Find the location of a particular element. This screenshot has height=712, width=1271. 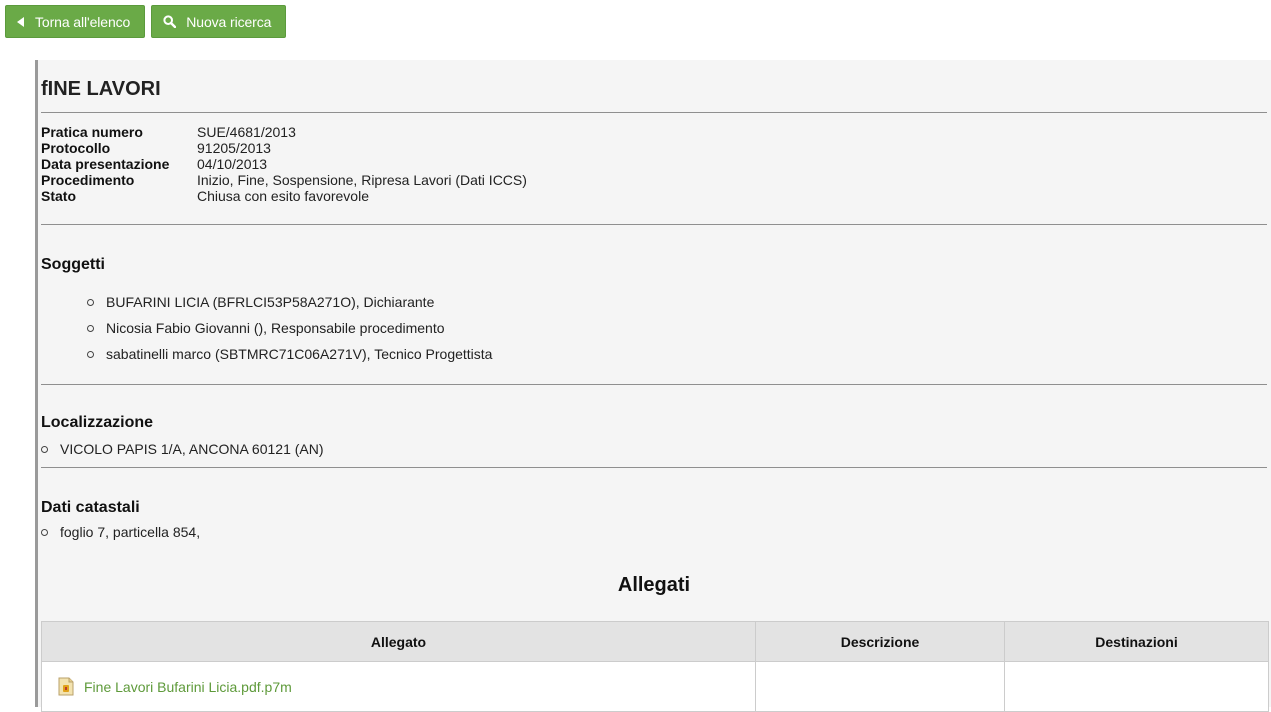

table-row: Fine Lavori Bufarini Licia.pdf.p7m is located at coordinates (655, 686).